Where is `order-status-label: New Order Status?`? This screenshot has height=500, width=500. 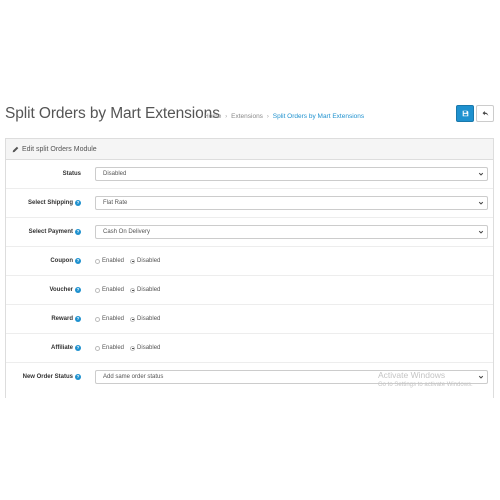 order-status-label: New Order Status? is located at coordinates (51, 377).